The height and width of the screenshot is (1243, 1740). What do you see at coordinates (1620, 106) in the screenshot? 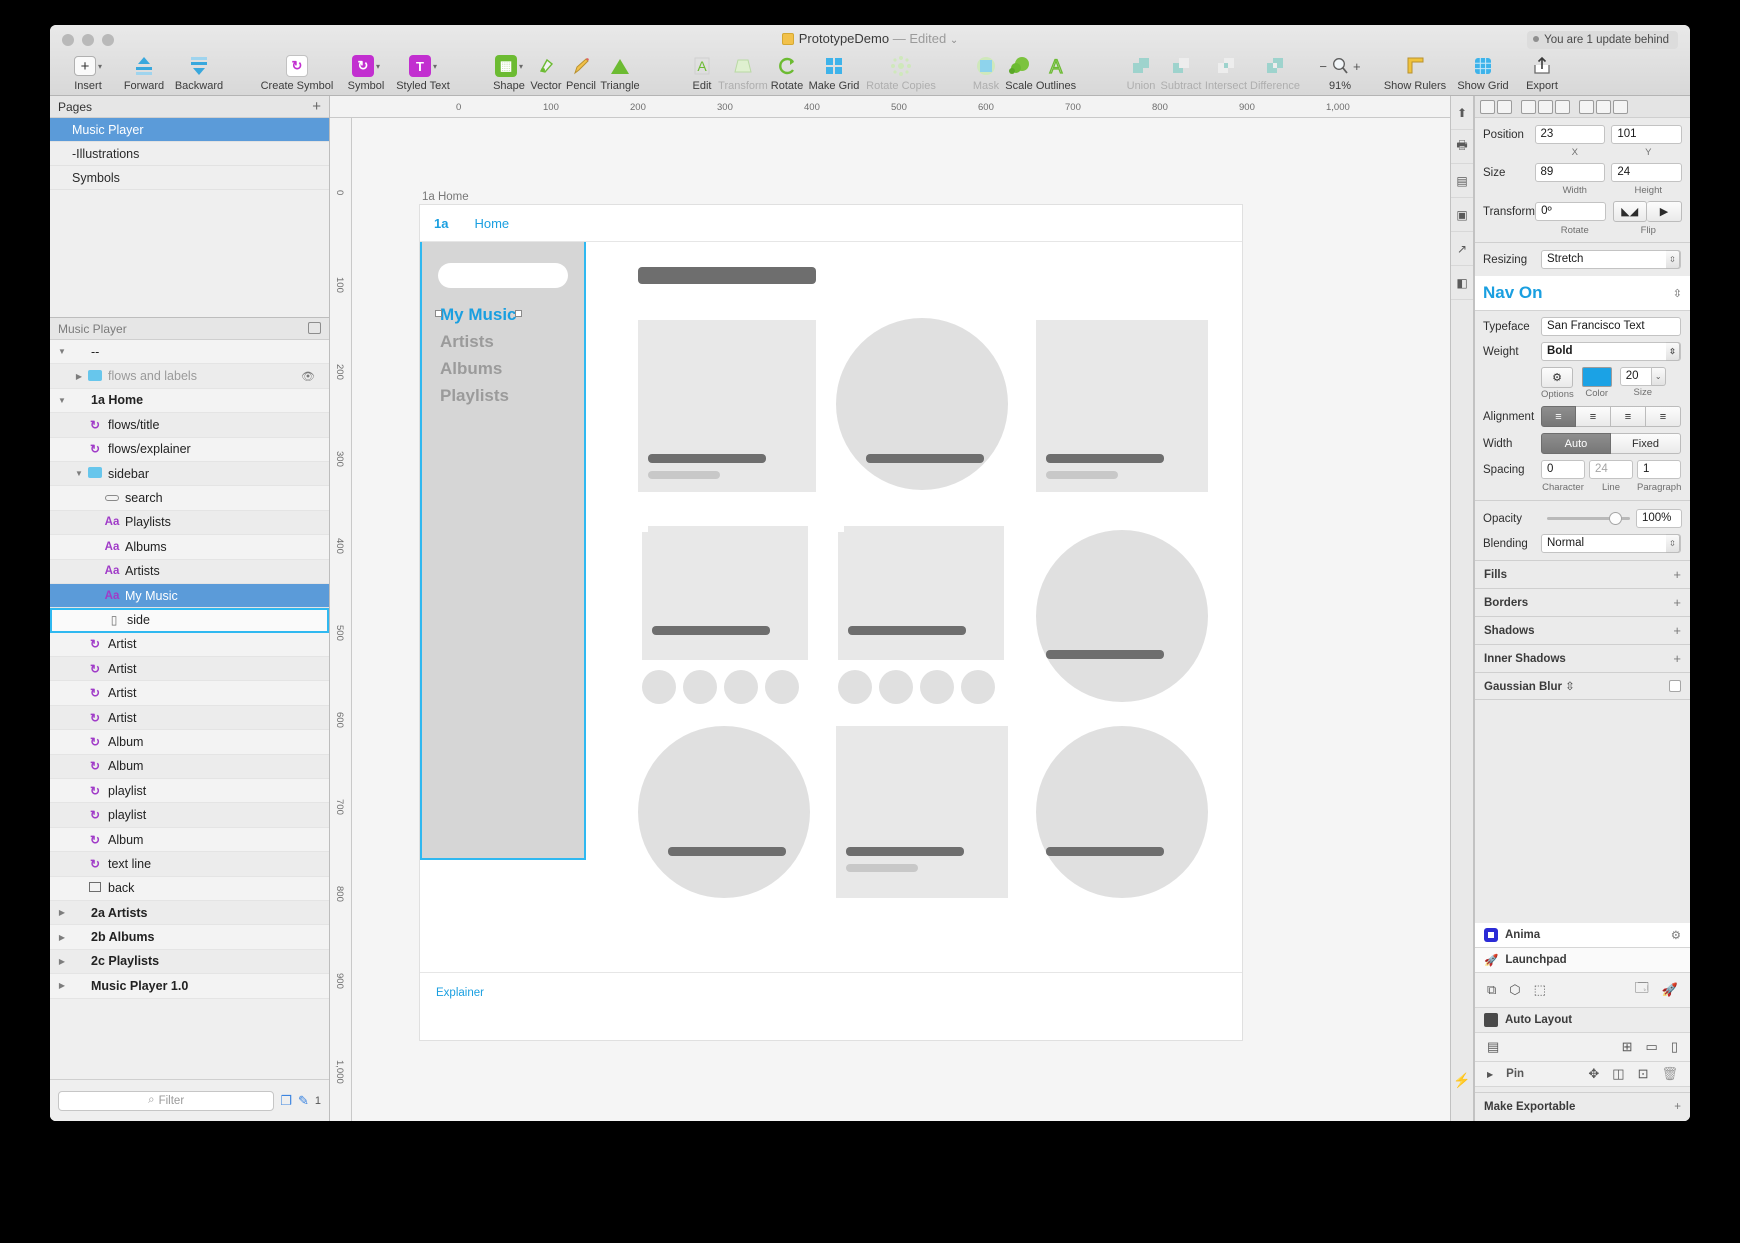
I see `align-right-icon` at bounding box center [1620, 106].